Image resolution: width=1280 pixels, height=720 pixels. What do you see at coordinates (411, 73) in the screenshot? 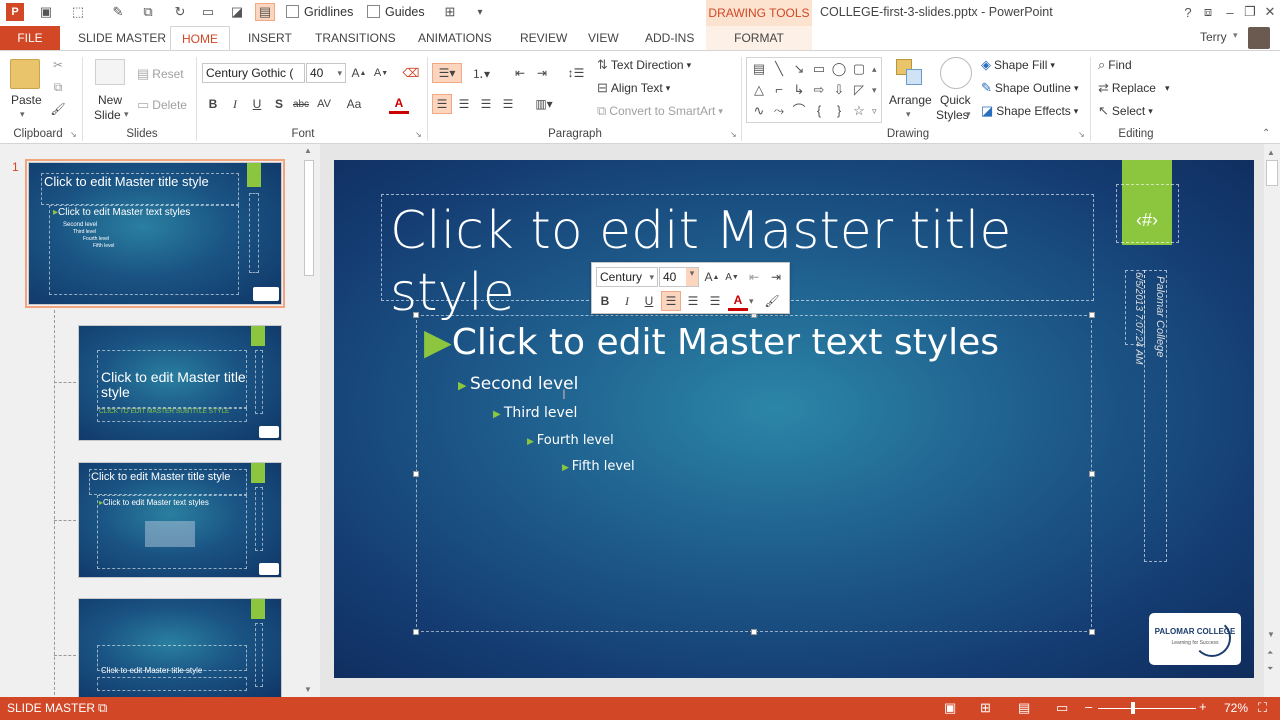
I see `clear-formatting-icon: ⌫` at bounding box center [411, 73].